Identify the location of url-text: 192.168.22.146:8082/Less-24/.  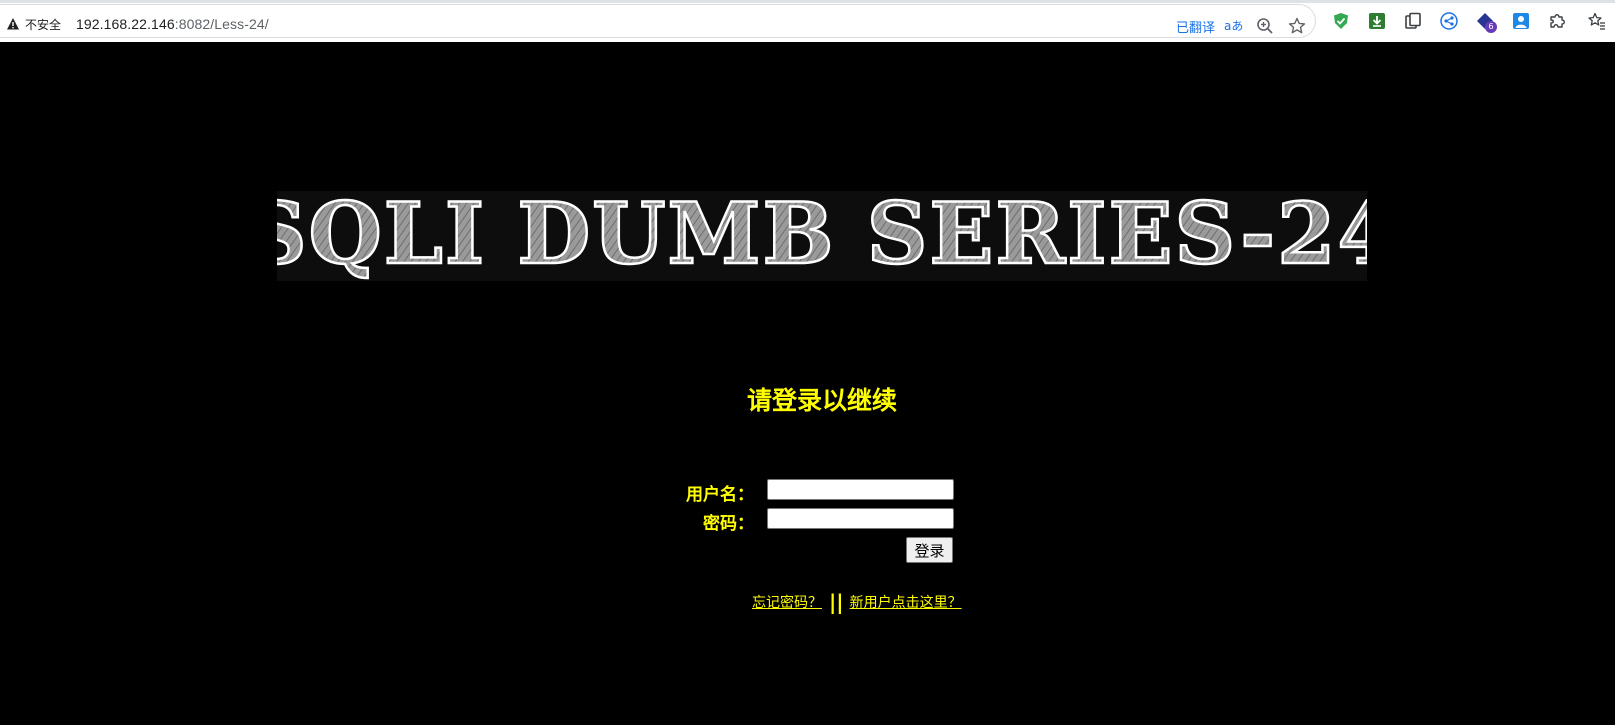
(172, 24).